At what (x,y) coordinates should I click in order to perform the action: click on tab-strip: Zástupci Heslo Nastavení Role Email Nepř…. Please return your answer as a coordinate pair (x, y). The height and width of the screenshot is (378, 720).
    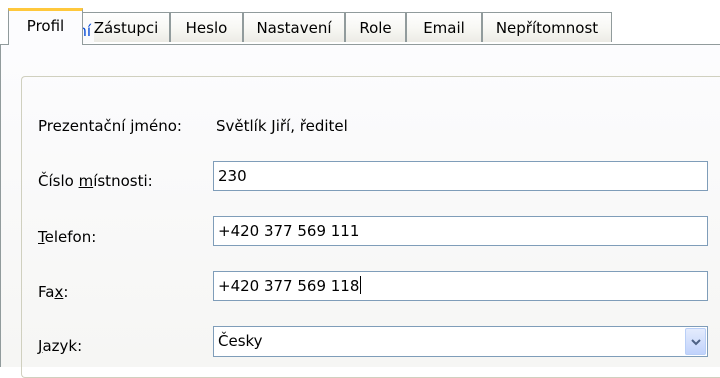
    Looking at the image, I should click on (360, 22).